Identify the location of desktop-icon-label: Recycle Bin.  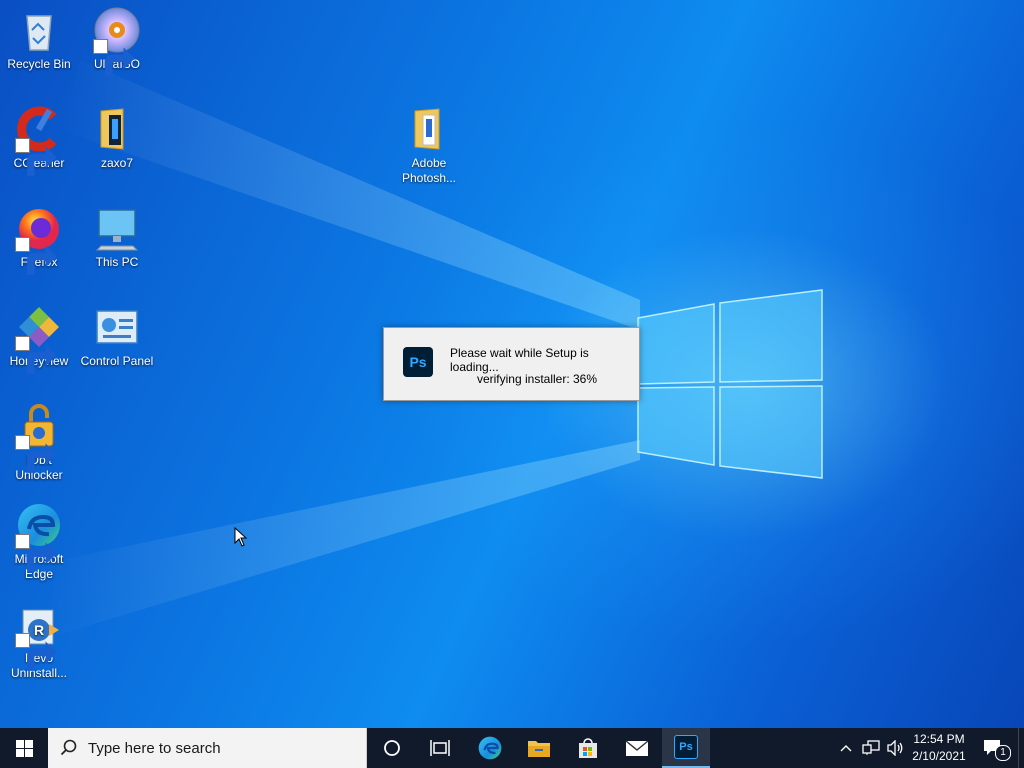
(39, 64).